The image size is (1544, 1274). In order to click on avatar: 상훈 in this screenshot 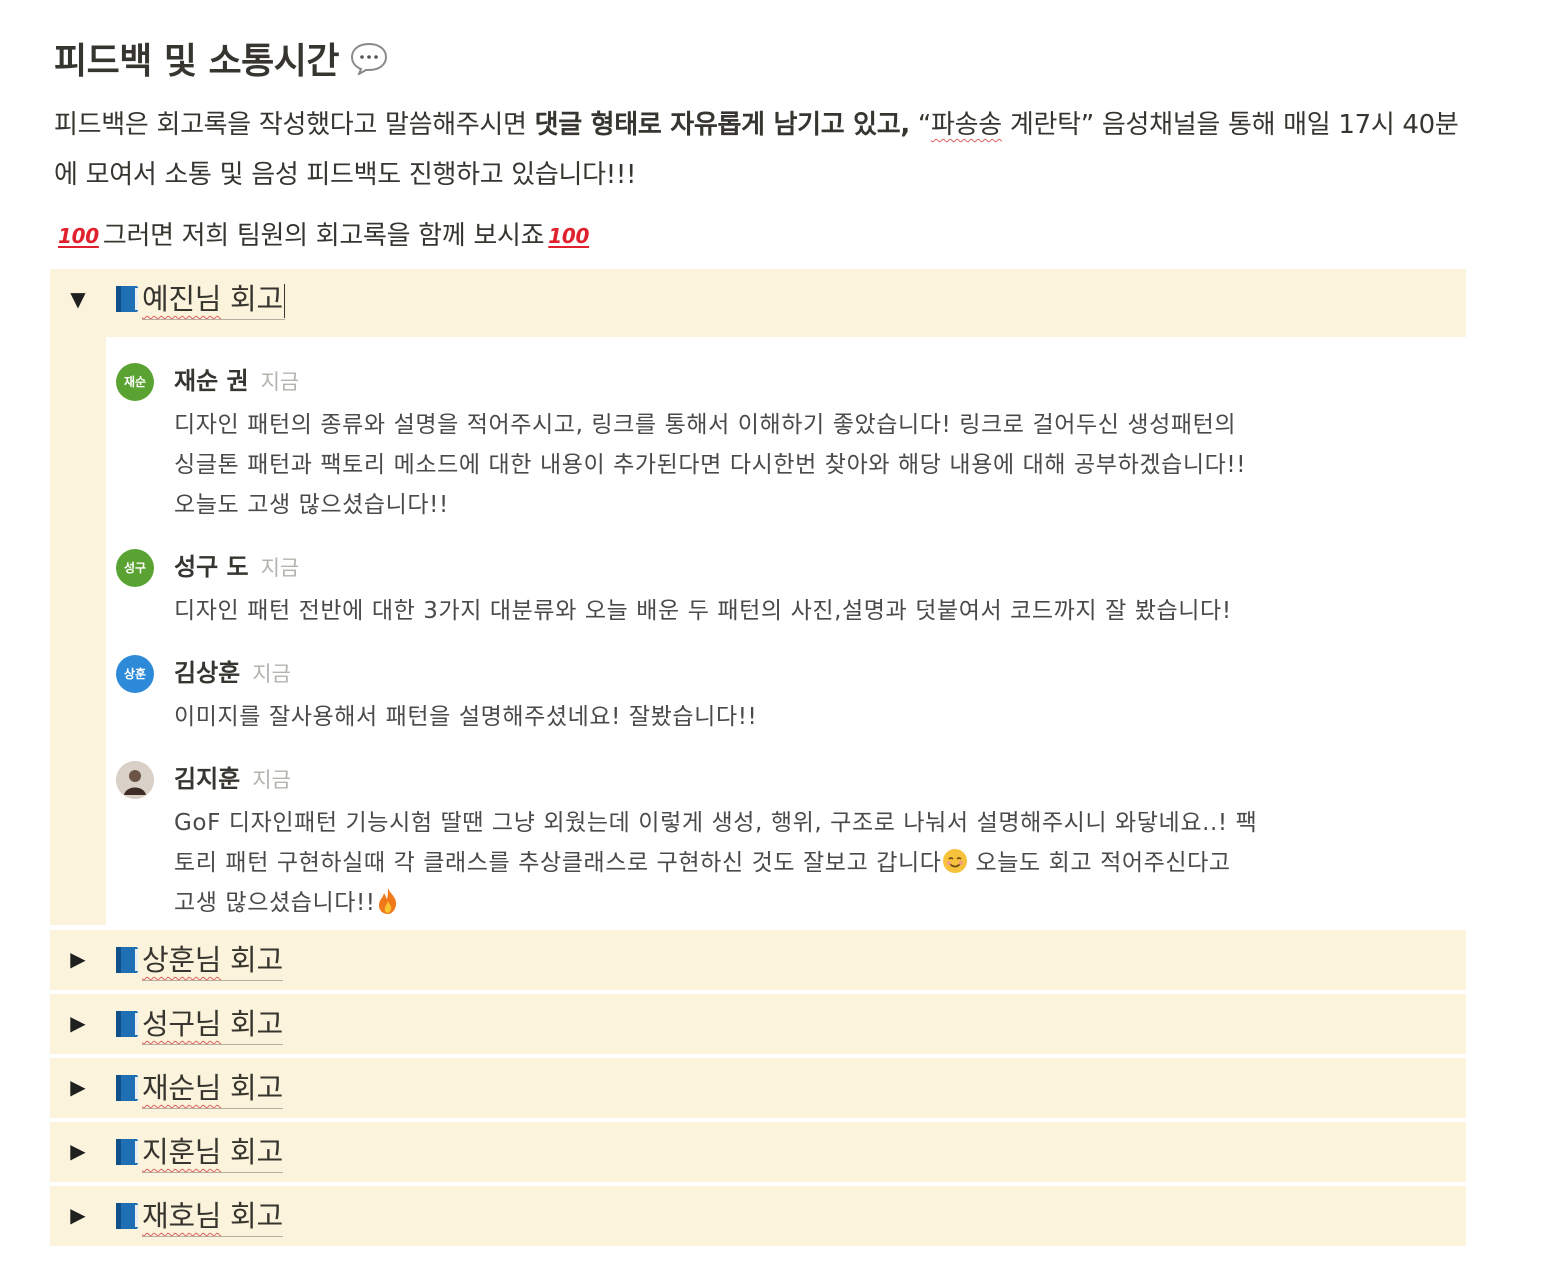, I will do `click(135, 674)`.